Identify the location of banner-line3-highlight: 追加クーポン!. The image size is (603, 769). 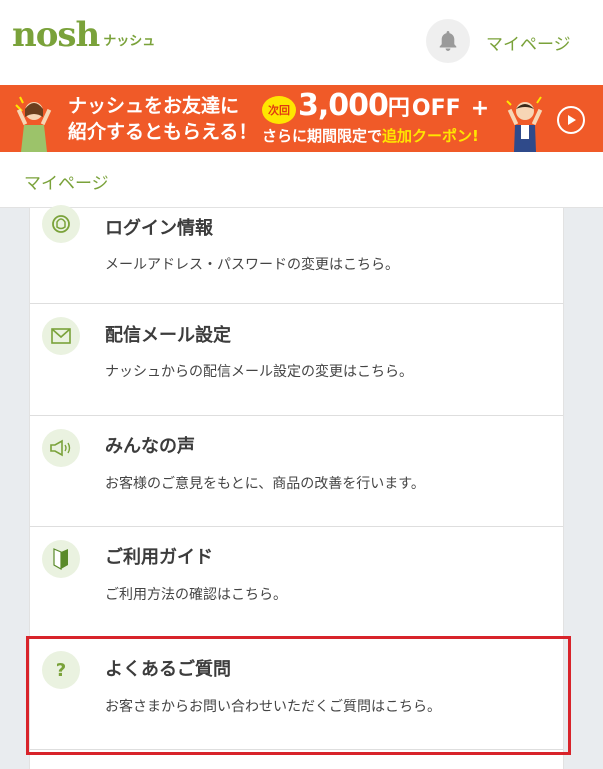
(430, 136).